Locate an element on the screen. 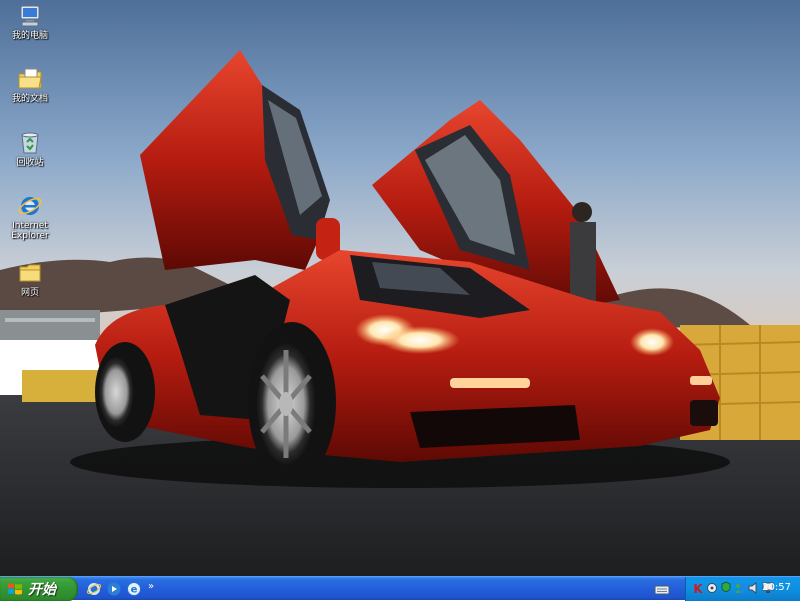 This screenshot has height=601, width=800. clock: 20:57 is located at coordinates (776, 587).